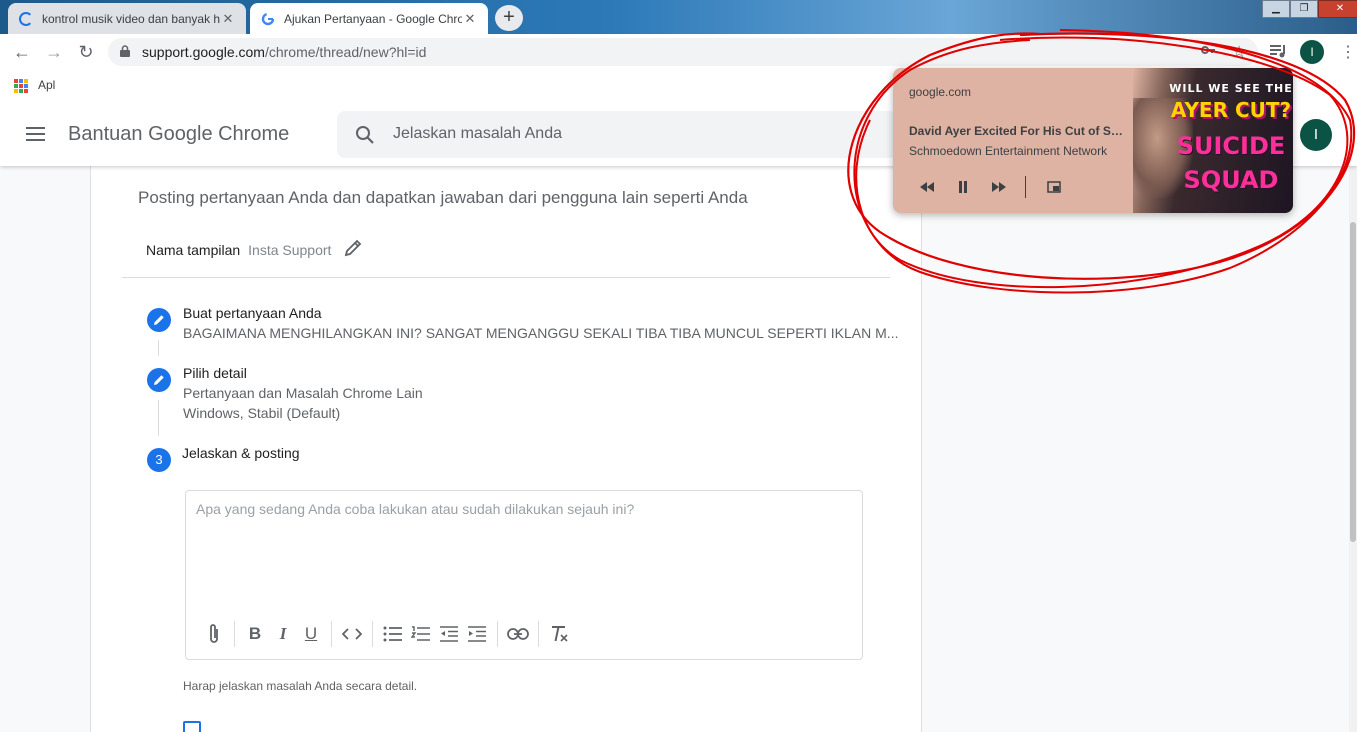  I want to click on description-textarea, so click(523, 551).